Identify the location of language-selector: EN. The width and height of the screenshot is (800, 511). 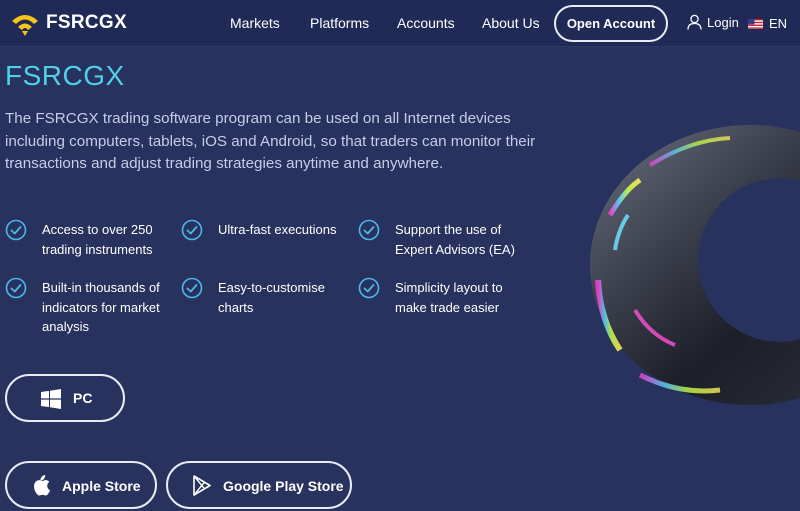
(767, 23).